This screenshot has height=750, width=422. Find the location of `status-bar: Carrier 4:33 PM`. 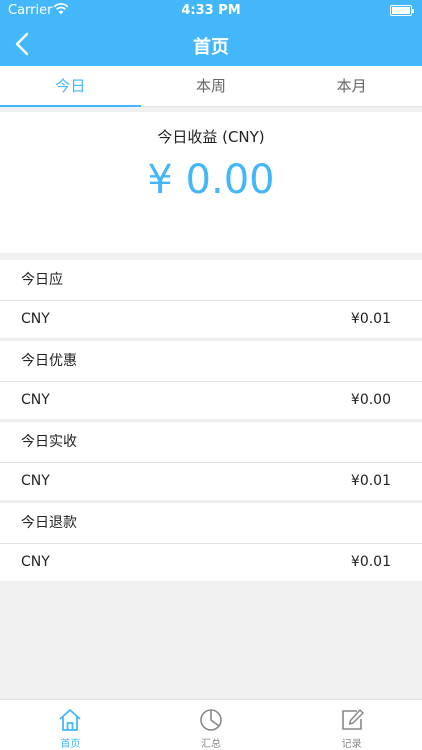

status-bar: Carrier 4:33 PM is located at coordinates (211, 11).